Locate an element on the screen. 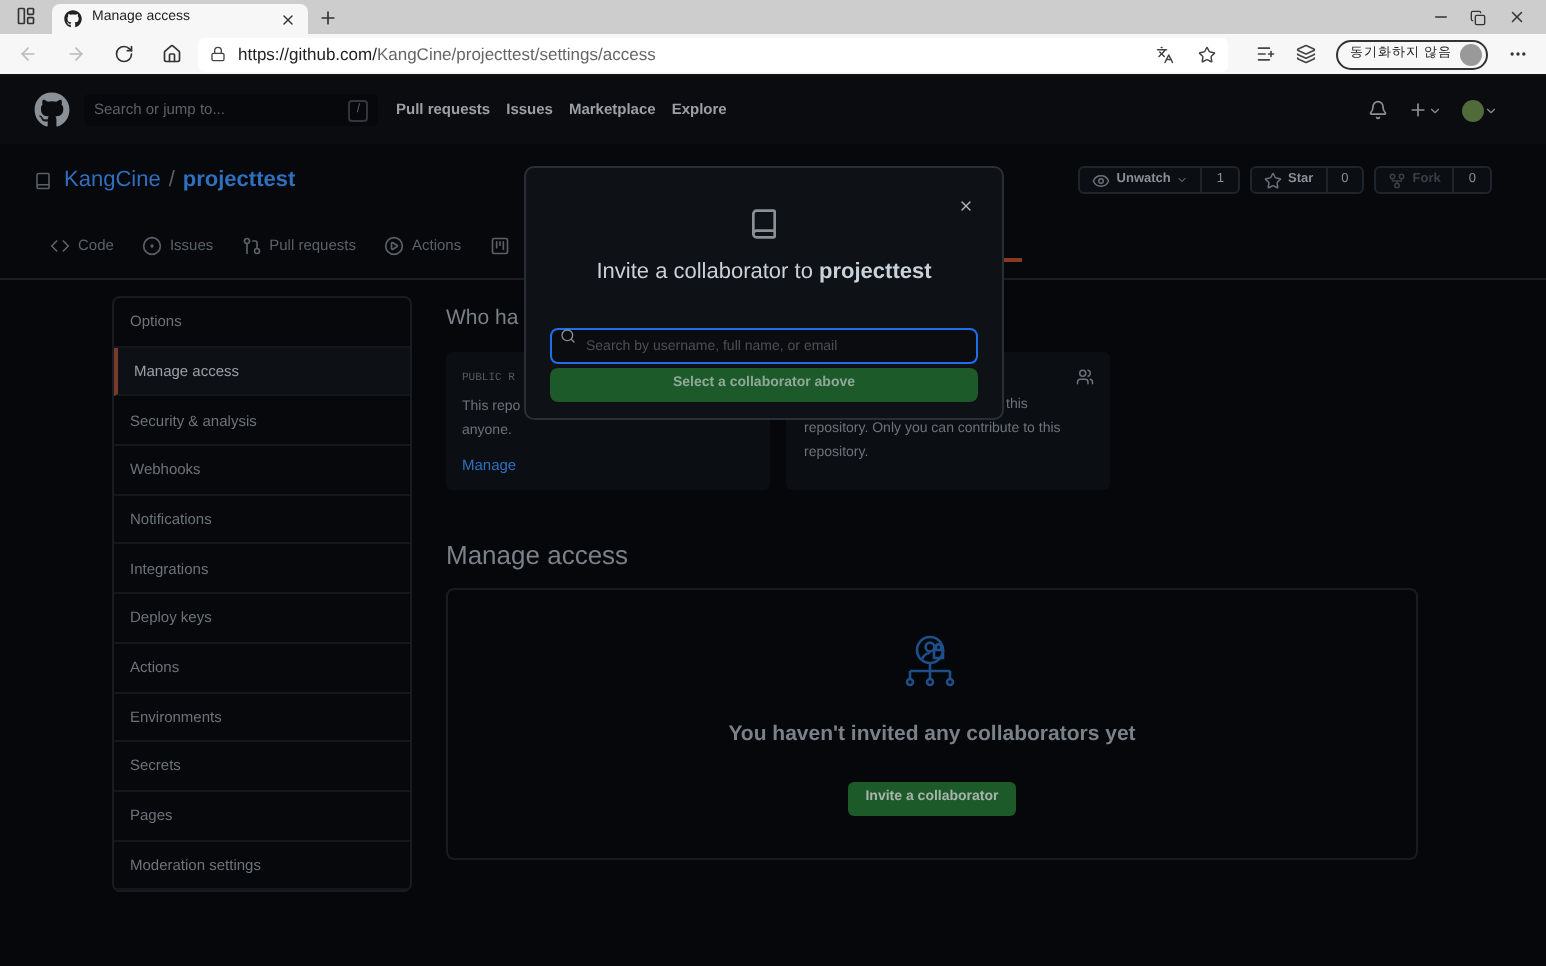 This screenshot has width=1546, height=966. refresh-icon is located at coordinates (124, 54).